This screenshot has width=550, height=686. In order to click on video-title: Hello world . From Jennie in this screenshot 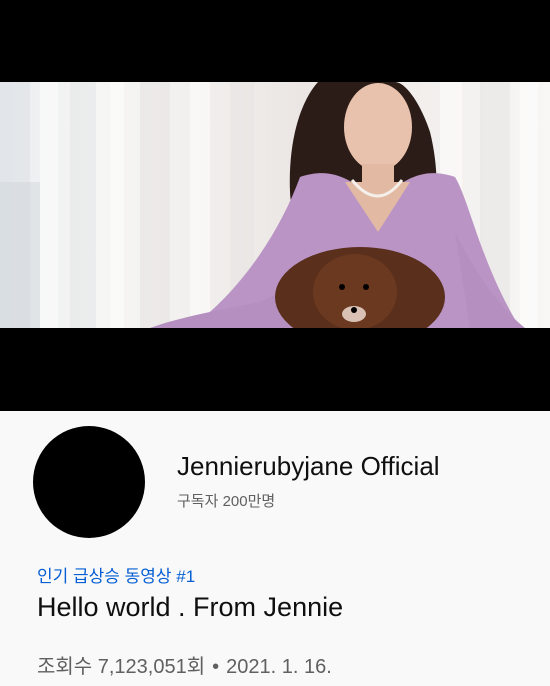, I will do `click(190, 607)`.